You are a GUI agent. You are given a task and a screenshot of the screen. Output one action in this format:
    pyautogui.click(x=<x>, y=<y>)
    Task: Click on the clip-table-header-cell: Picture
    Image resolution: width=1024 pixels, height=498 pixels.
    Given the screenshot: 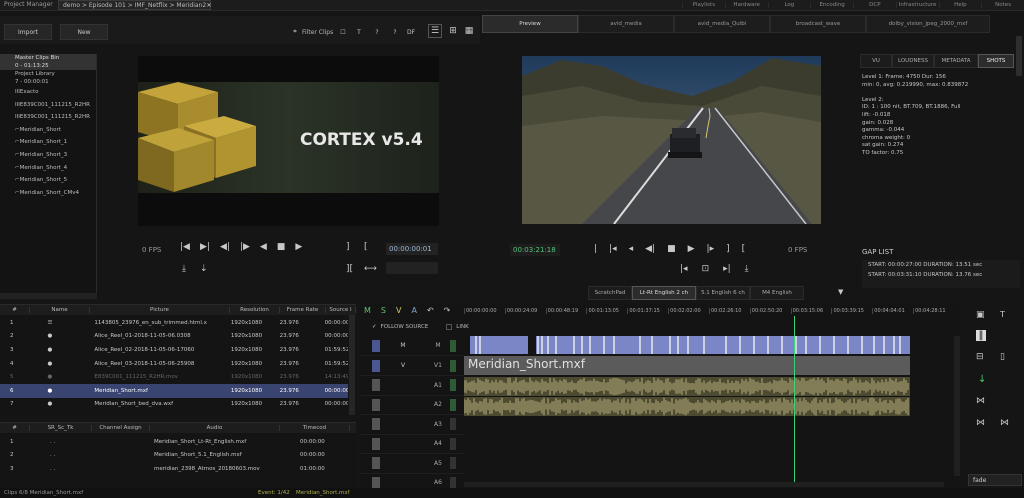 What is the action you would take?
    pyautogui.click(x=160, y=310)
    